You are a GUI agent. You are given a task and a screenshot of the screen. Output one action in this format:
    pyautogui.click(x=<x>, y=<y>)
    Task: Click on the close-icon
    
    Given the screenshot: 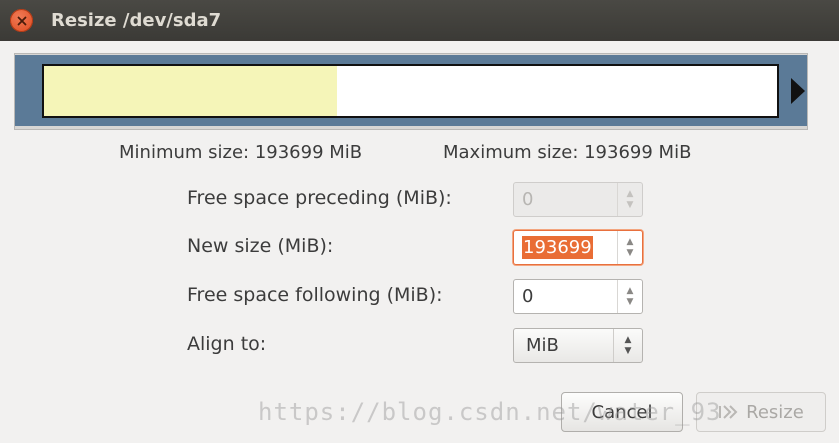 What is the action you would take?
    pyautogui.click(x=21, y=20)
    